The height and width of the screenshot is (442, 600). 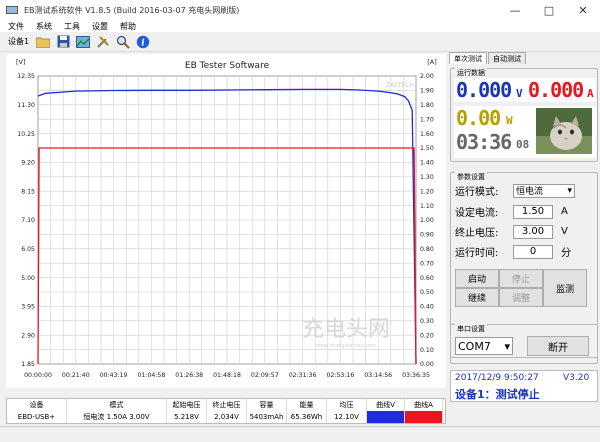 What do you see at coordinates (303, 375) in the screenshot?
I see `x-tick-label: 02:31:36` at bounding box center [303, 375].